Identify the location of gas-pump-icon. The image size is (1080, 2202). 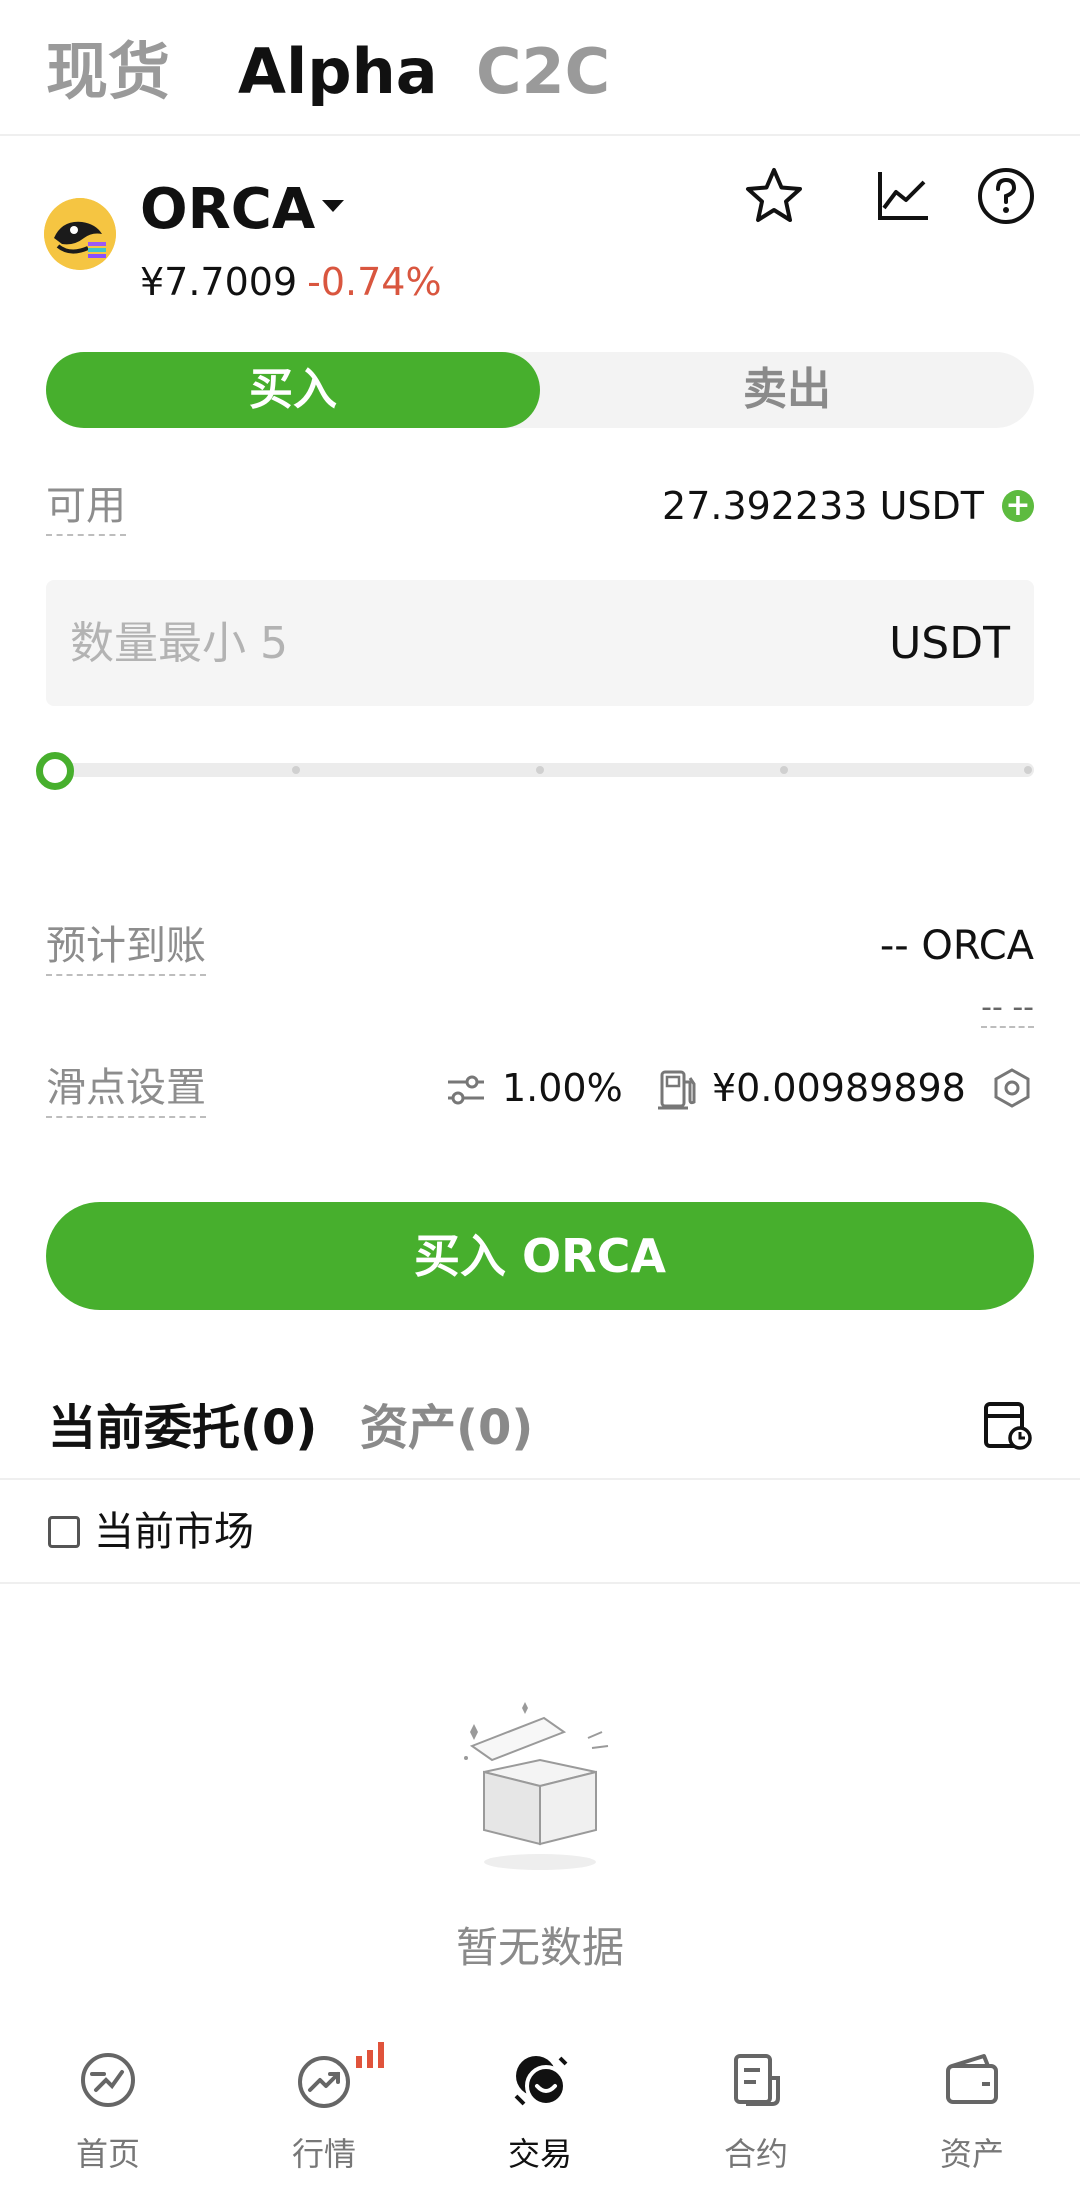
(678, 1089).